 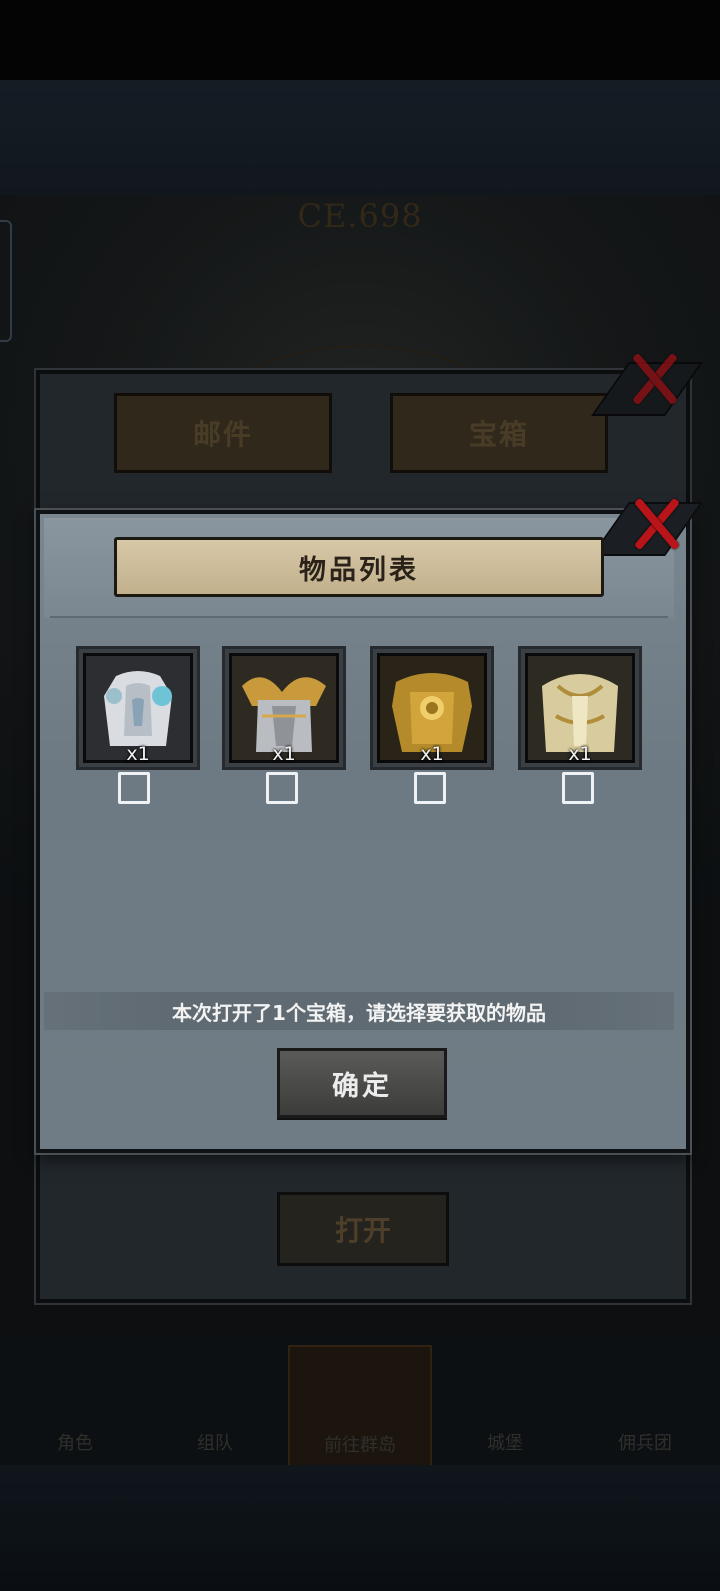 I want to click on close-icon, so click(x=655, y=524).